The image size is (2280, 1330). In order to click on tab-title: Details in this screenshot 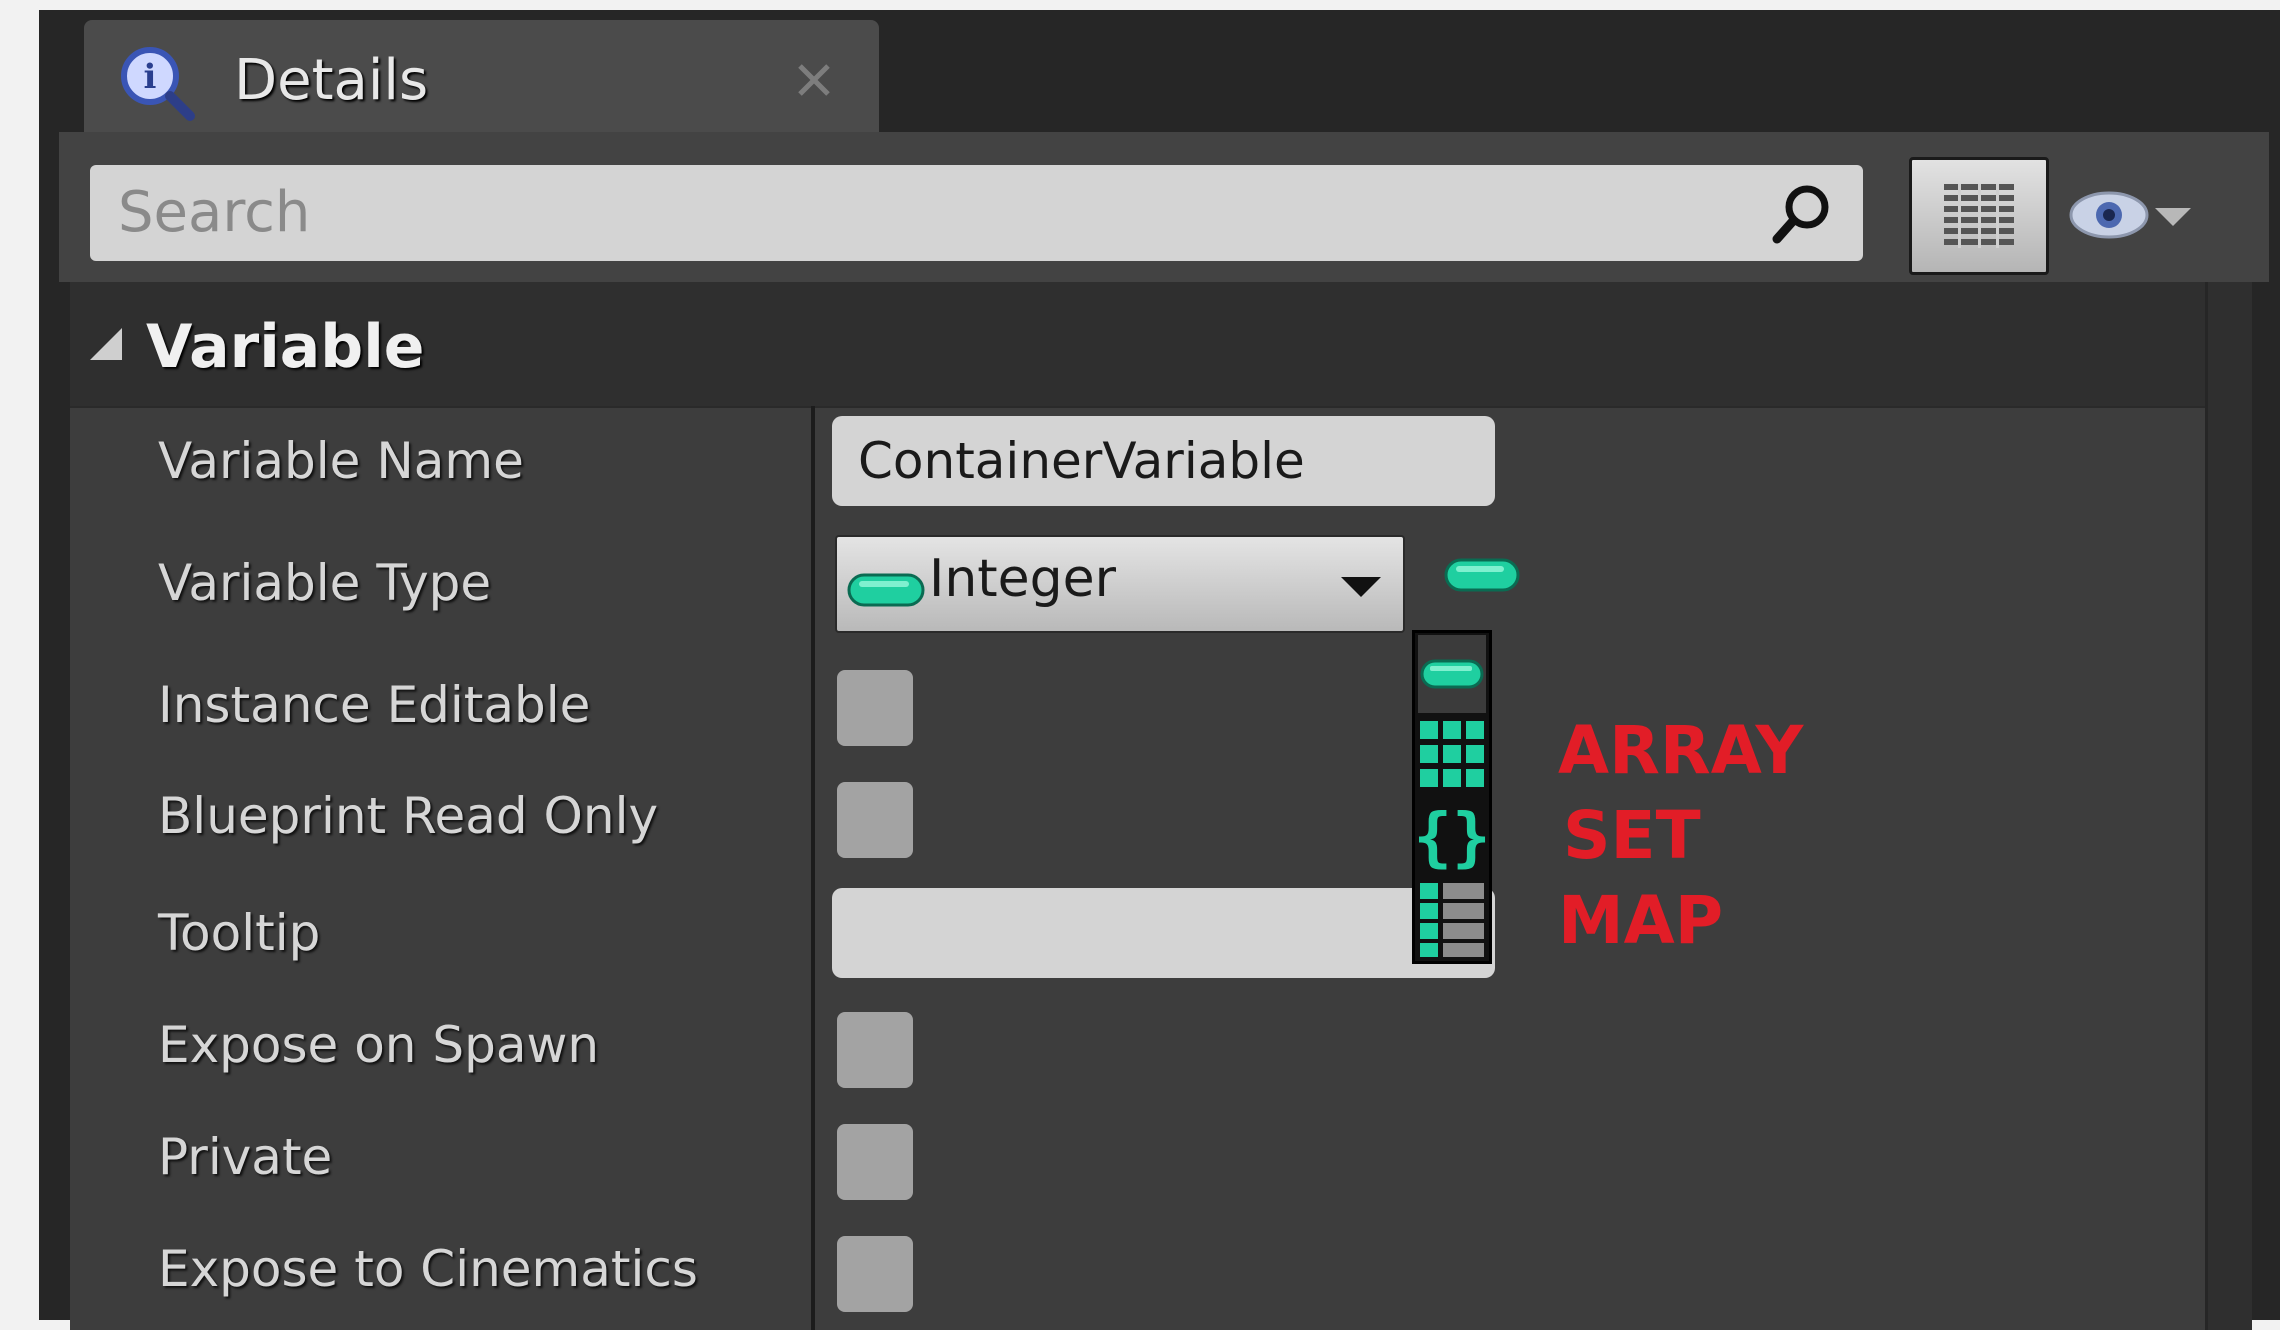, I will do `click(331, 80)`.